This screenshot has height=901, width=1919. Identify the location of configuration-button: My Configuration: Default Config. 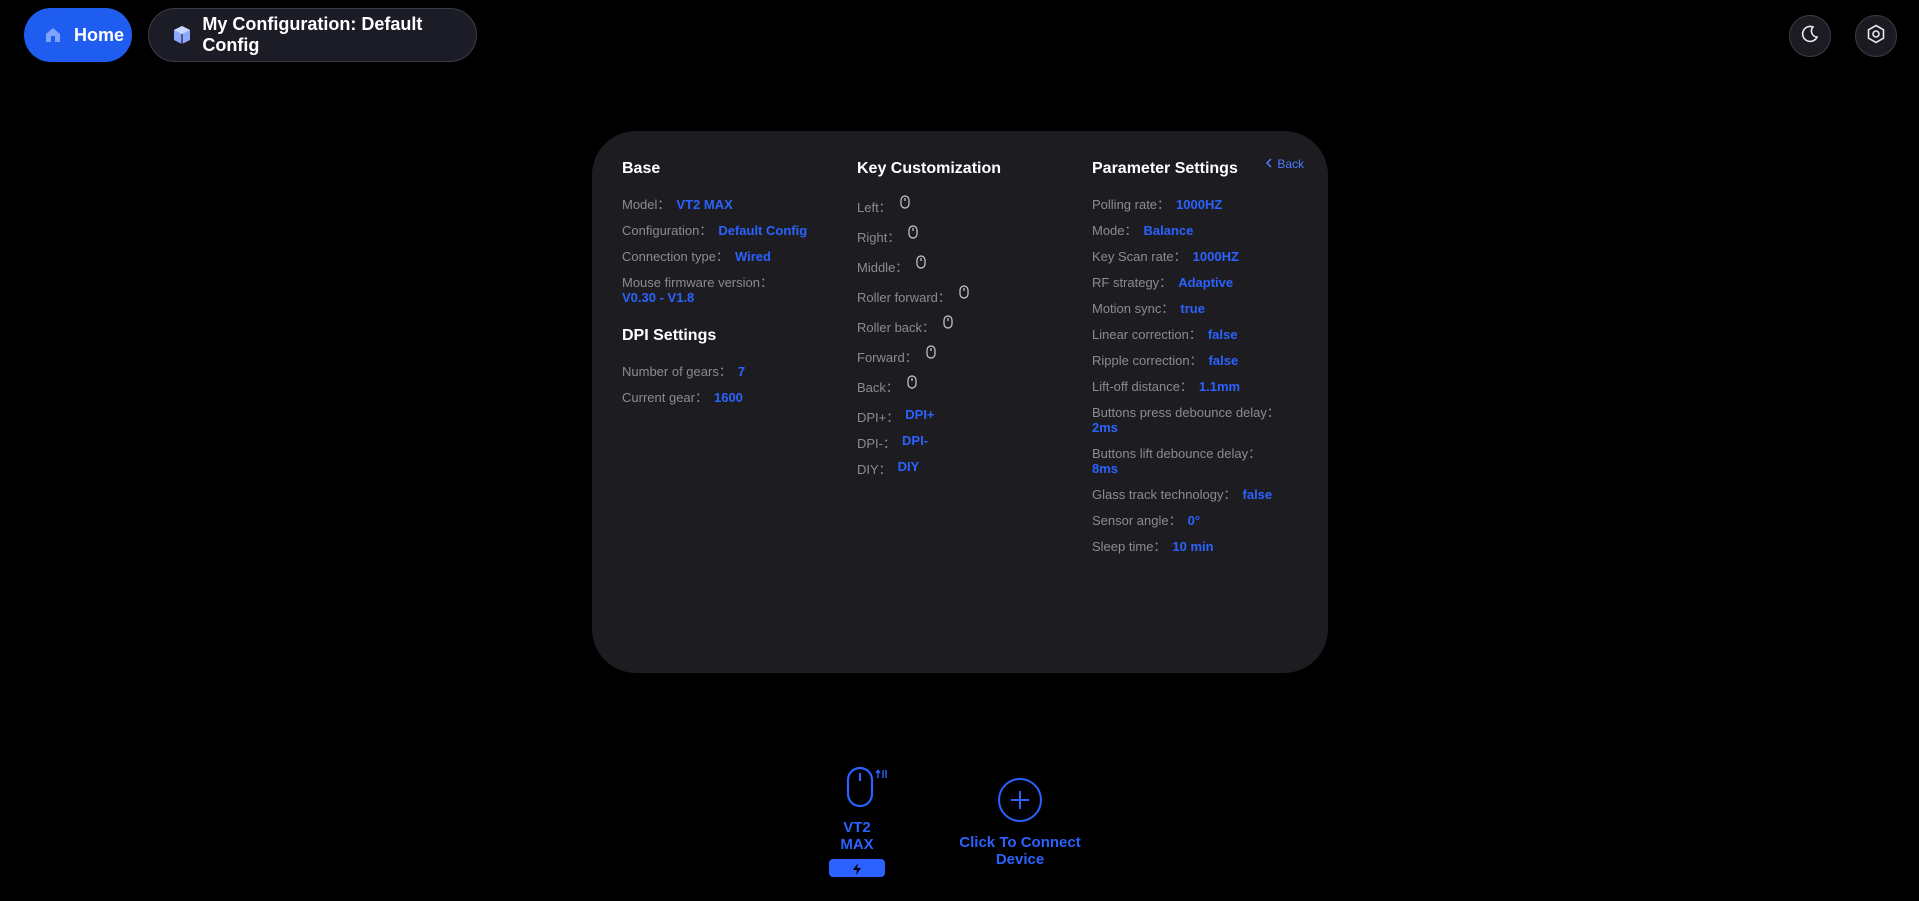
(312, 35).